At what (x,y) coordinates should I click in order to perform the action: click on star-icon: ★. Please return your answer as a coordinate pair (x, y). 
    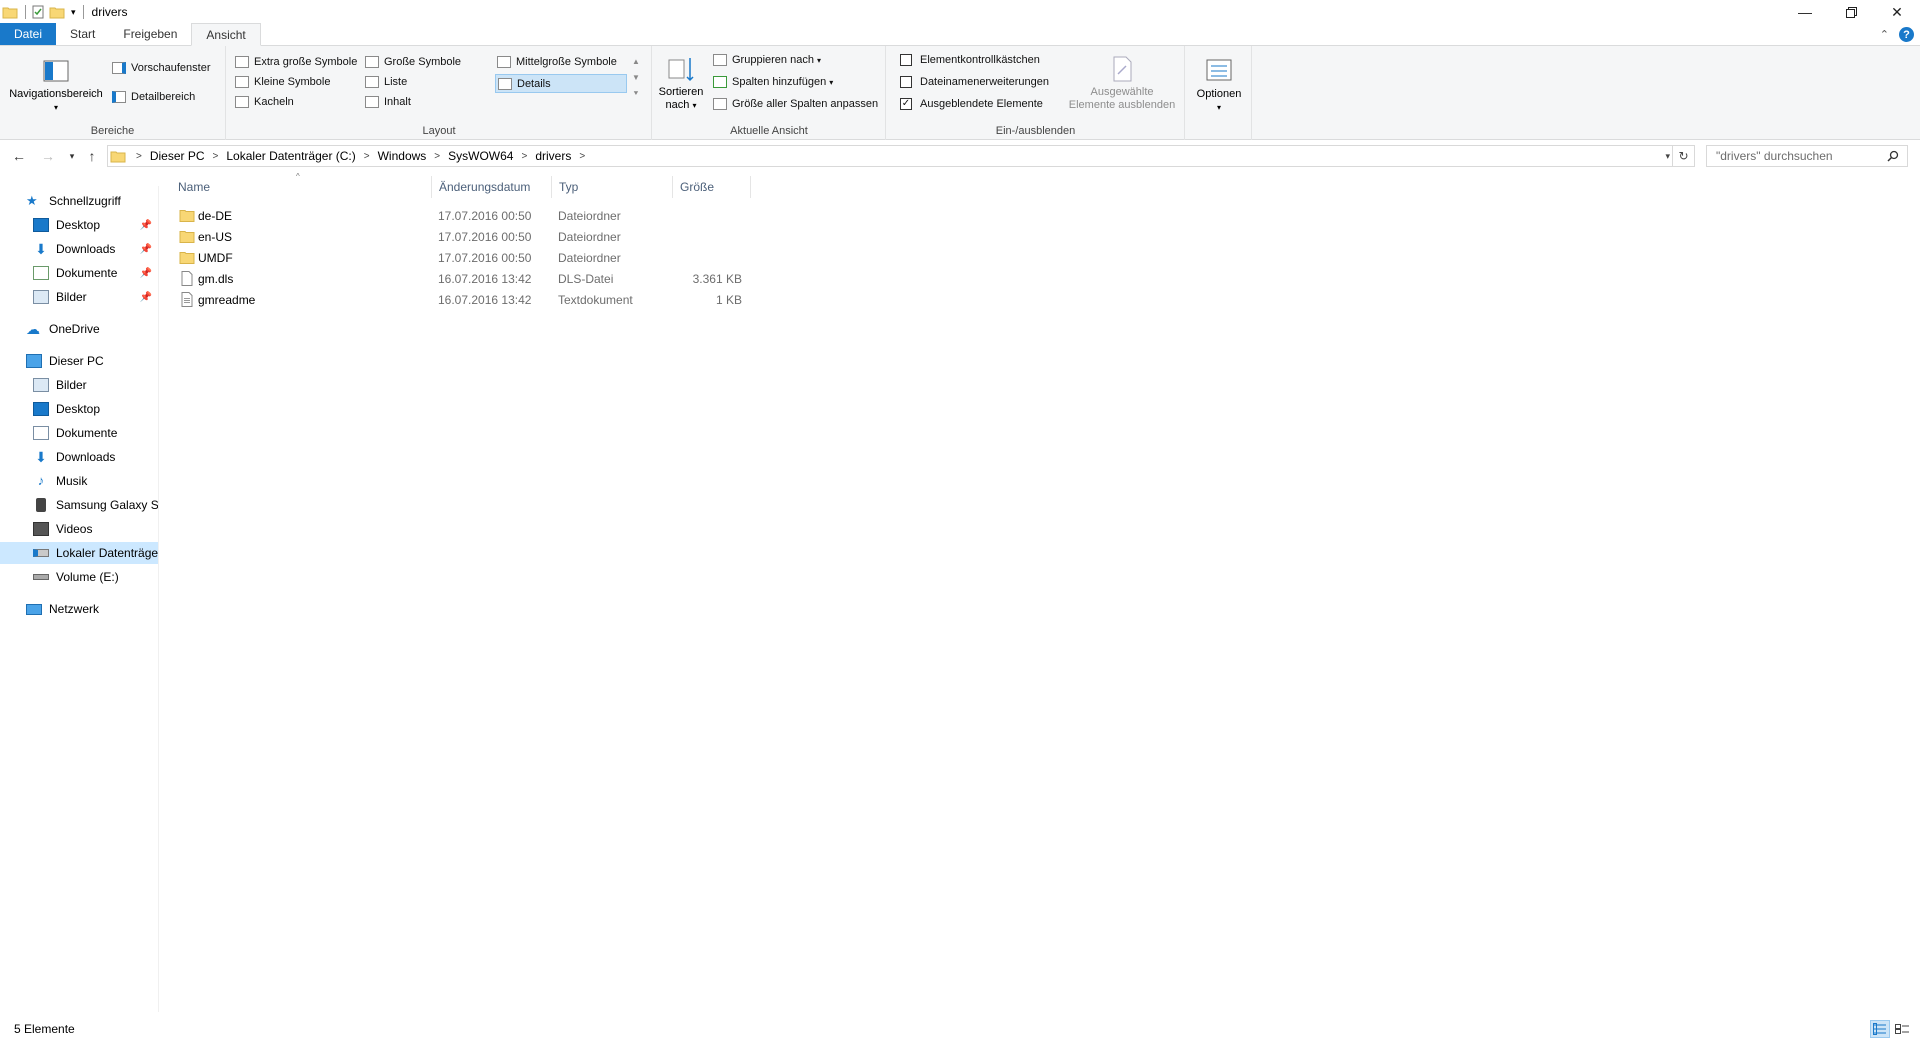
    Looking at the image, I should click on (32, 200).